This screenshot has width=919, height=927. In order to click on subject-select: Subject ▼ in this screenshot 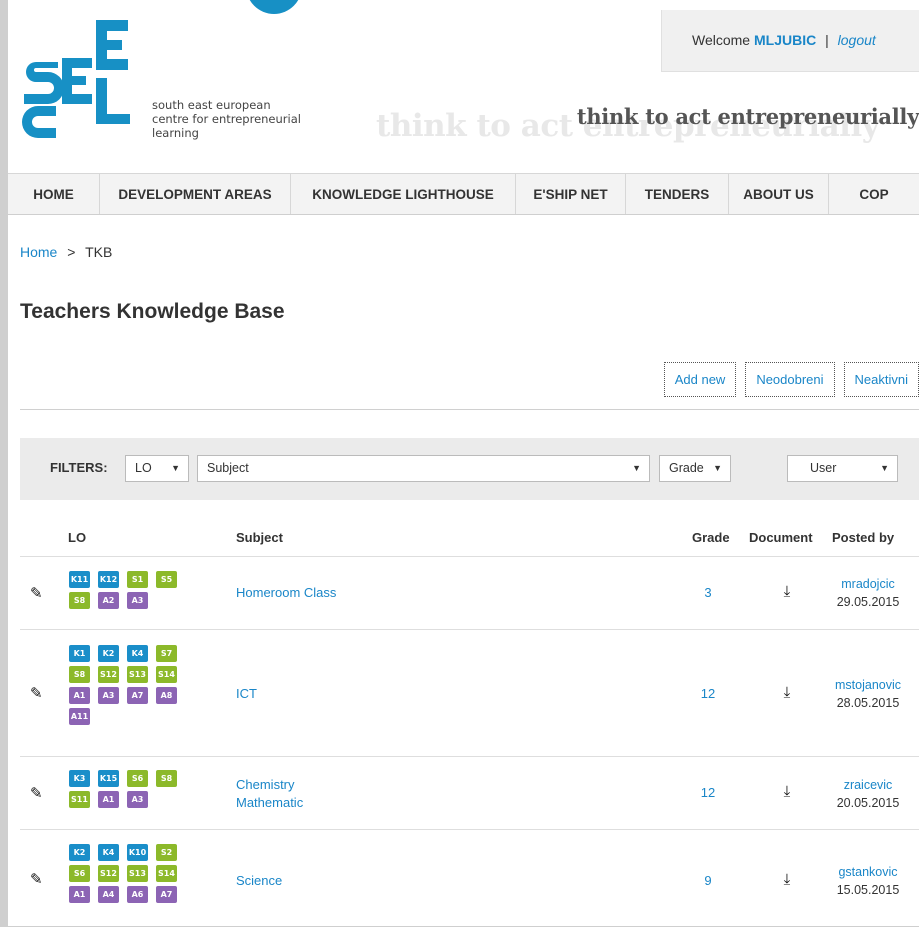, I will do `click(423, 468)`.